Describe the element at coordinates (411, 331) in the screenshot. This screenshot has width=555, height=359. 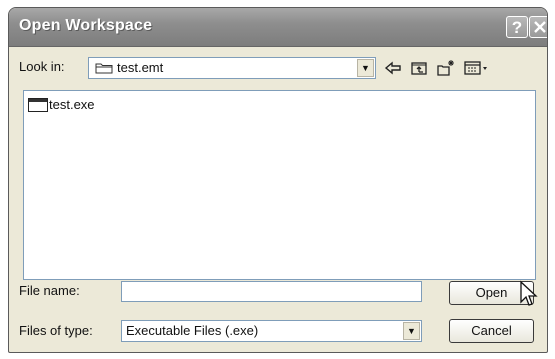
I see `file-type-dropdown-button: ▼` at that location.